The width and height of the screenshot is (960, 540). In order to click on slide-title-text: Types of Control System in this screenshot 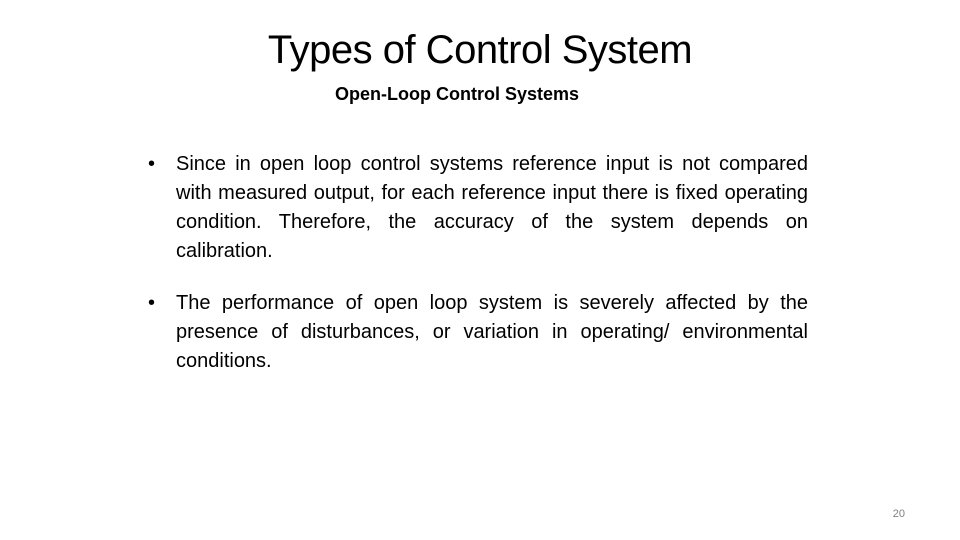, I will do `click(480, 50)`.